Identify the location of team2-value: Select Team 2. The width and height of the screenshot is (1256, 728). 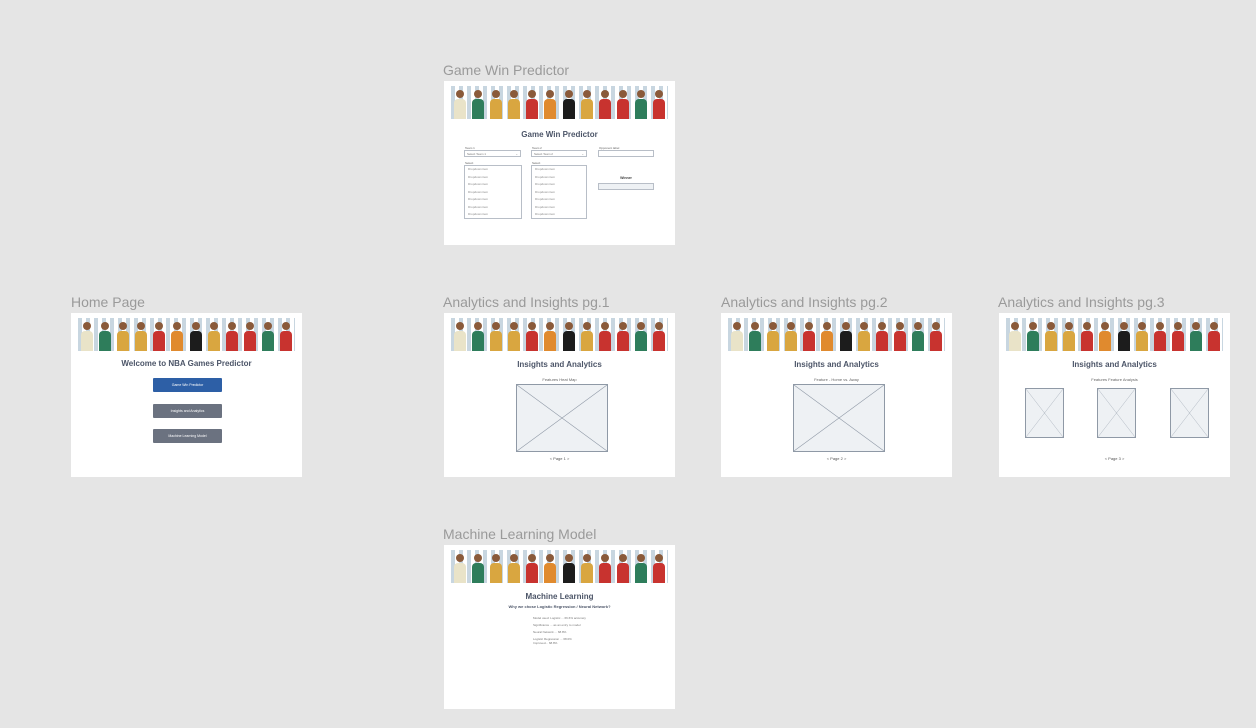
(543, 154).